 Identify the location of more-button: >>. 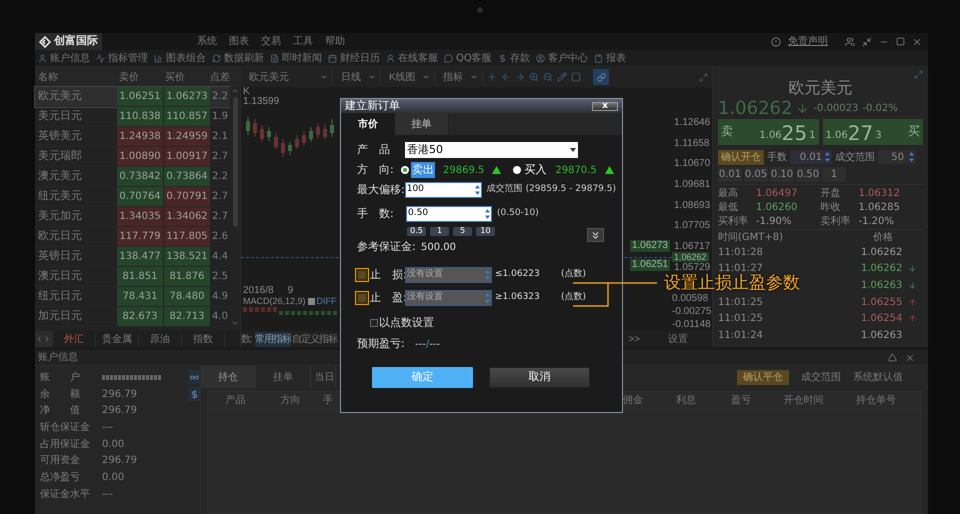
(634, 339).